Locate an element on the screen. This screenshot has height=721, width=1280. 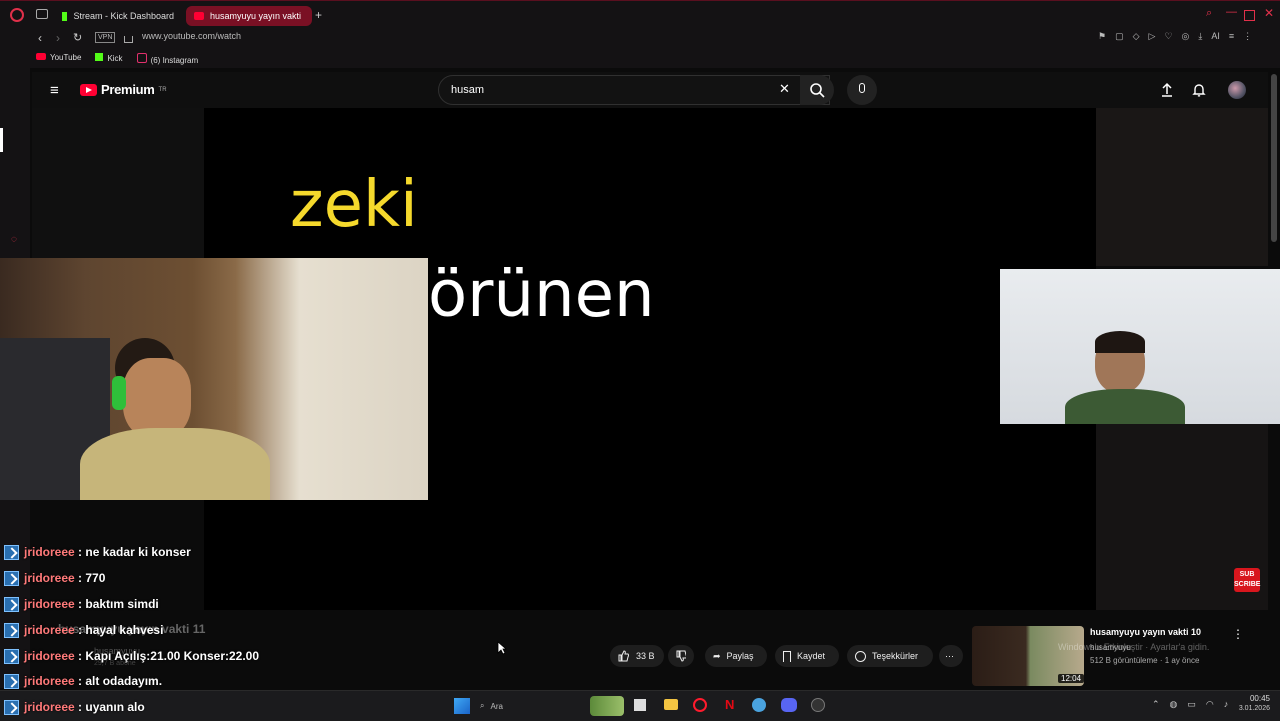
region-code: TR is located at coordinates (162, 89).